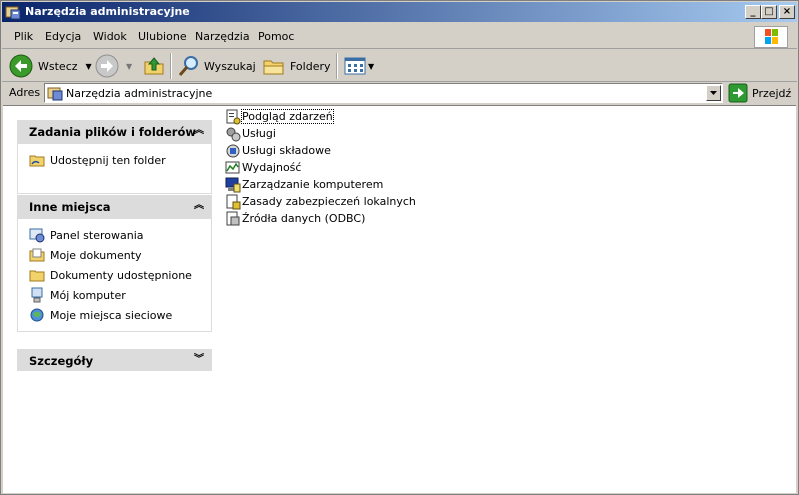 This screenshot has width=799, height=495. Describe the element at coordinates (37, 255) in the screenshot. I see `my-documents-icon` at that location.